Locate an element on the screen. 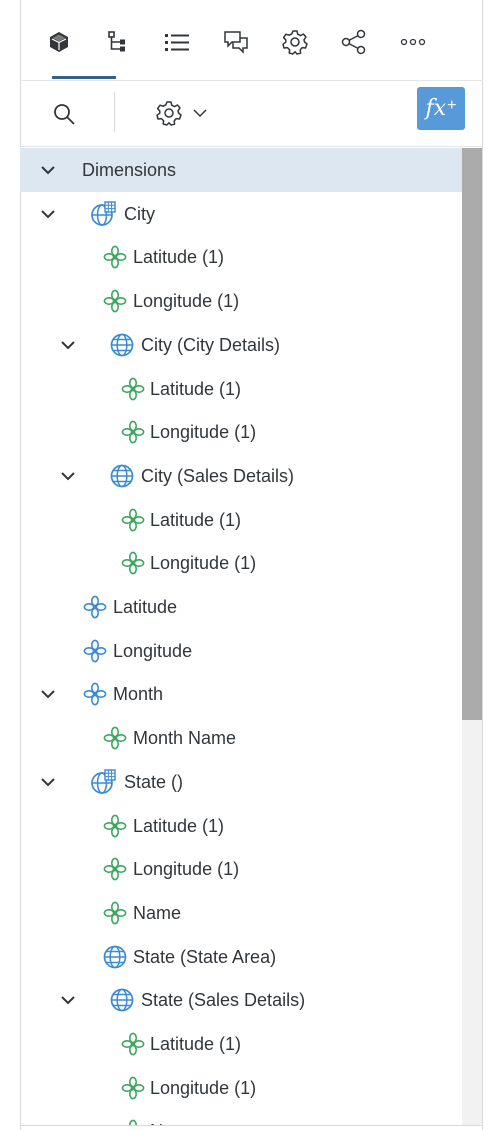 This screenshot has width=493, height=1130. fx-plus: + is located at coordinates (452, 105).